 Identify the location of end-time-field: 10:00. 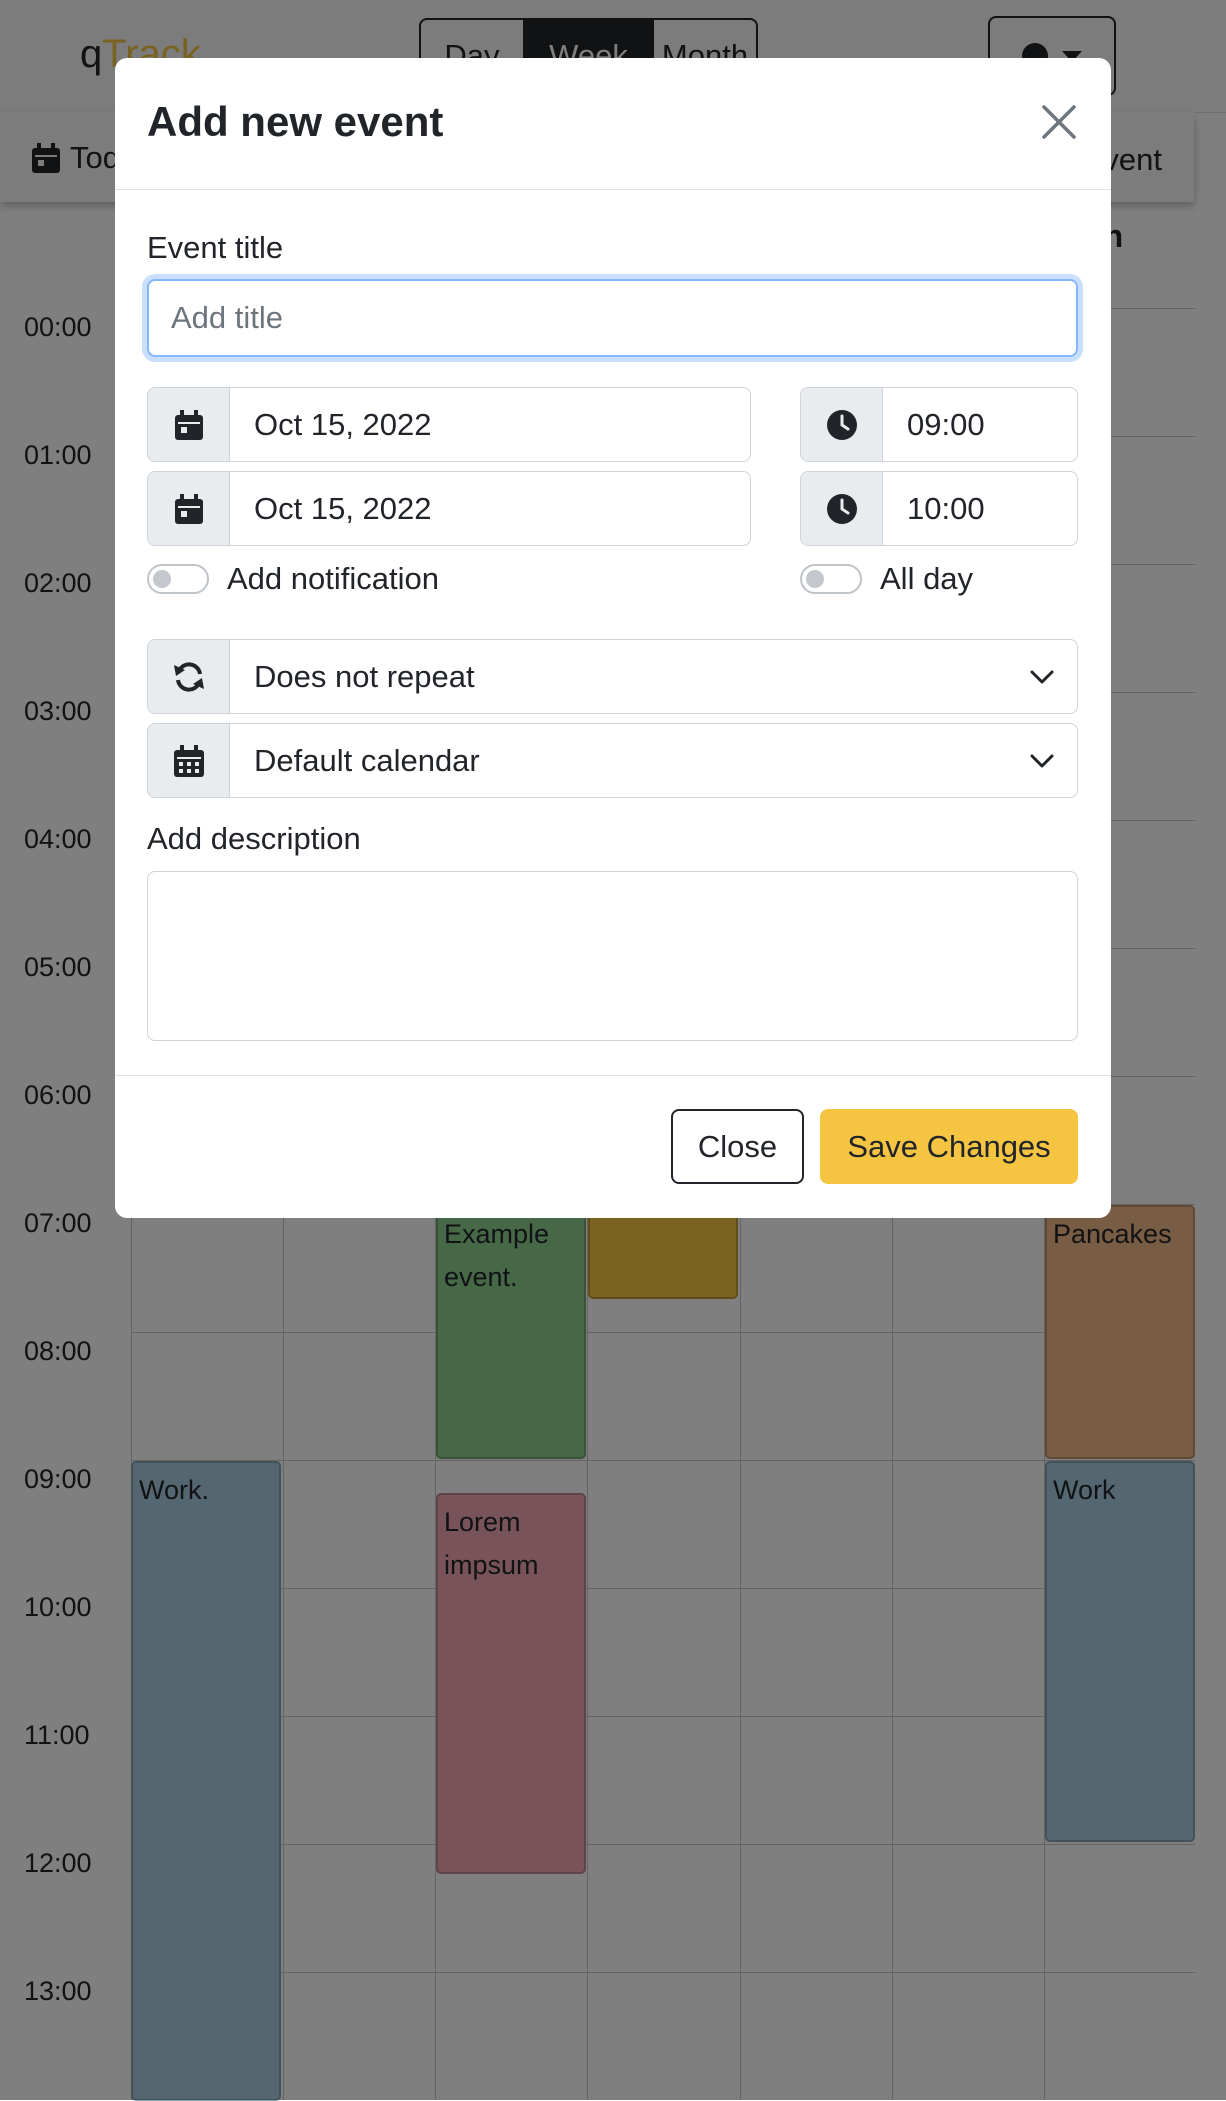
(939, 508).